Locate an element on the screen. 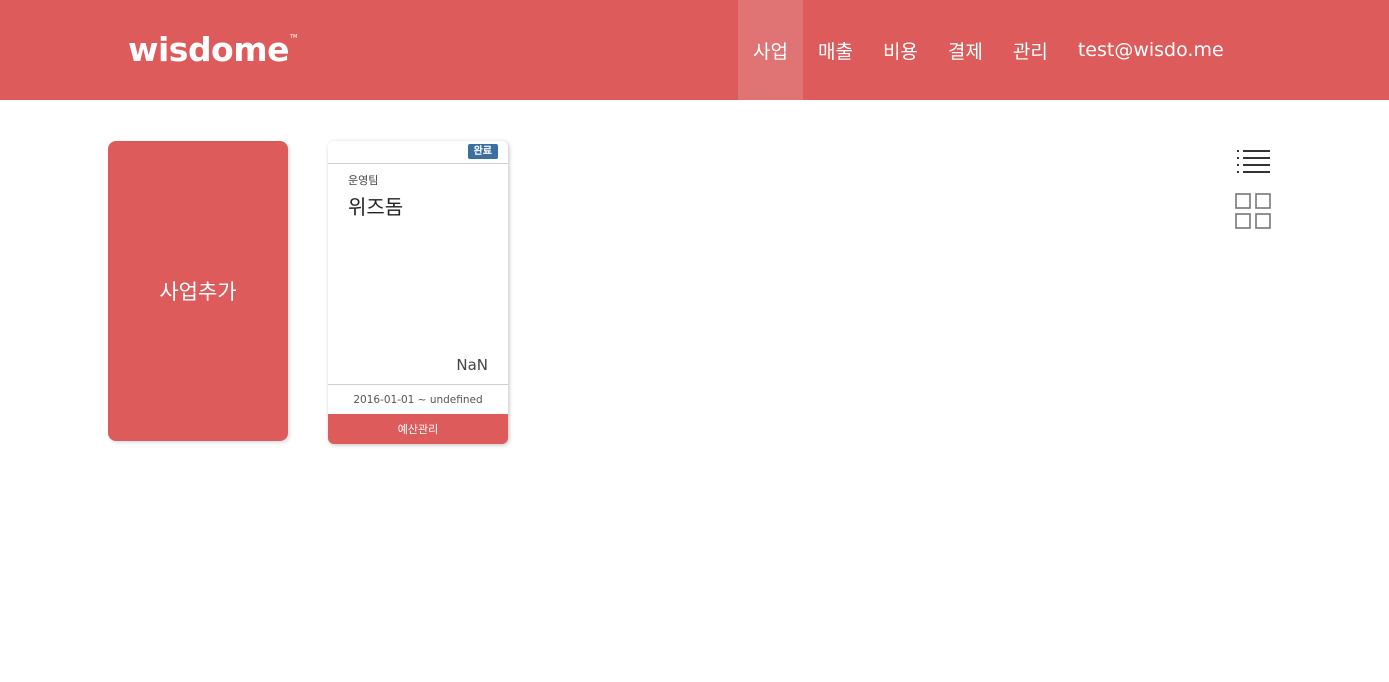  project-amount: NaN is located at coordinates (472, 365).